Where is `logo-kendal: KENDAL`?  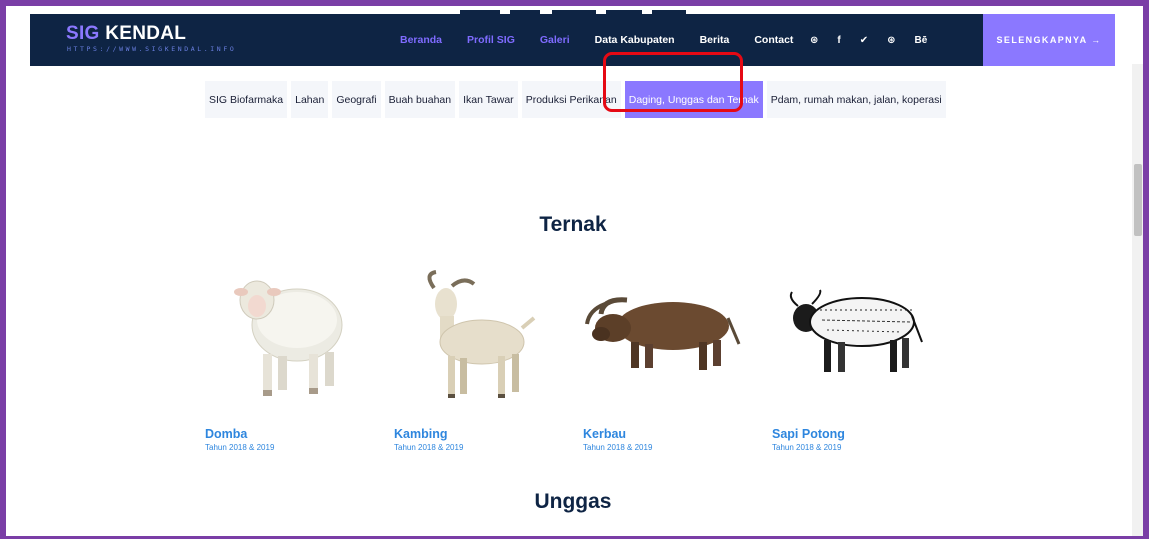 logo-kendal: KENDAL is located at coordinates (146, 33).